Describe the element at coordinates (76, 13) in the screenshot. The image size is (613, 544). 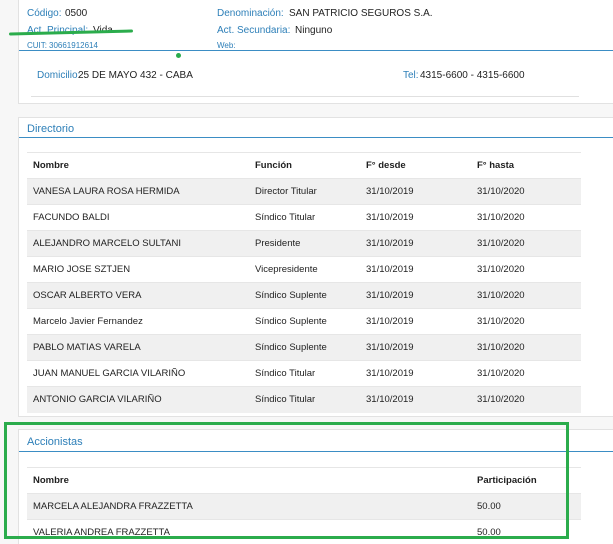
I see `codigo-value: 0500` at that location.